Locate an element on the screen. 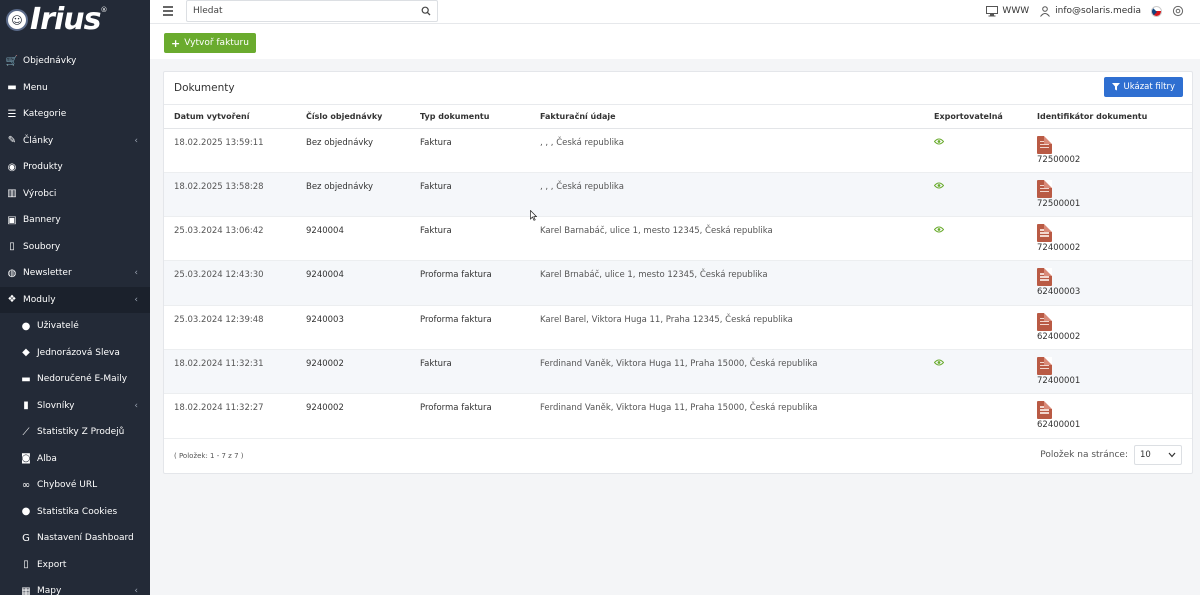  sidebar-item-statistika-cookies: ● Statistika Cookies is located at coordinates (75, 512).